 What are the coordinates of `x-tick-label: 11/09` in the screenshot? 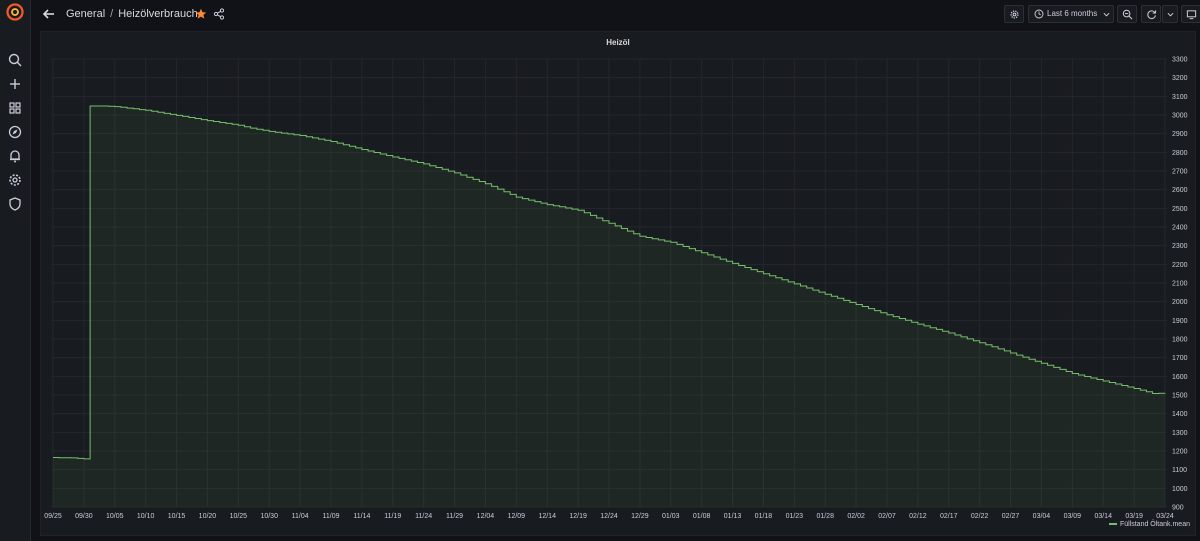 It's located at (331, 516).